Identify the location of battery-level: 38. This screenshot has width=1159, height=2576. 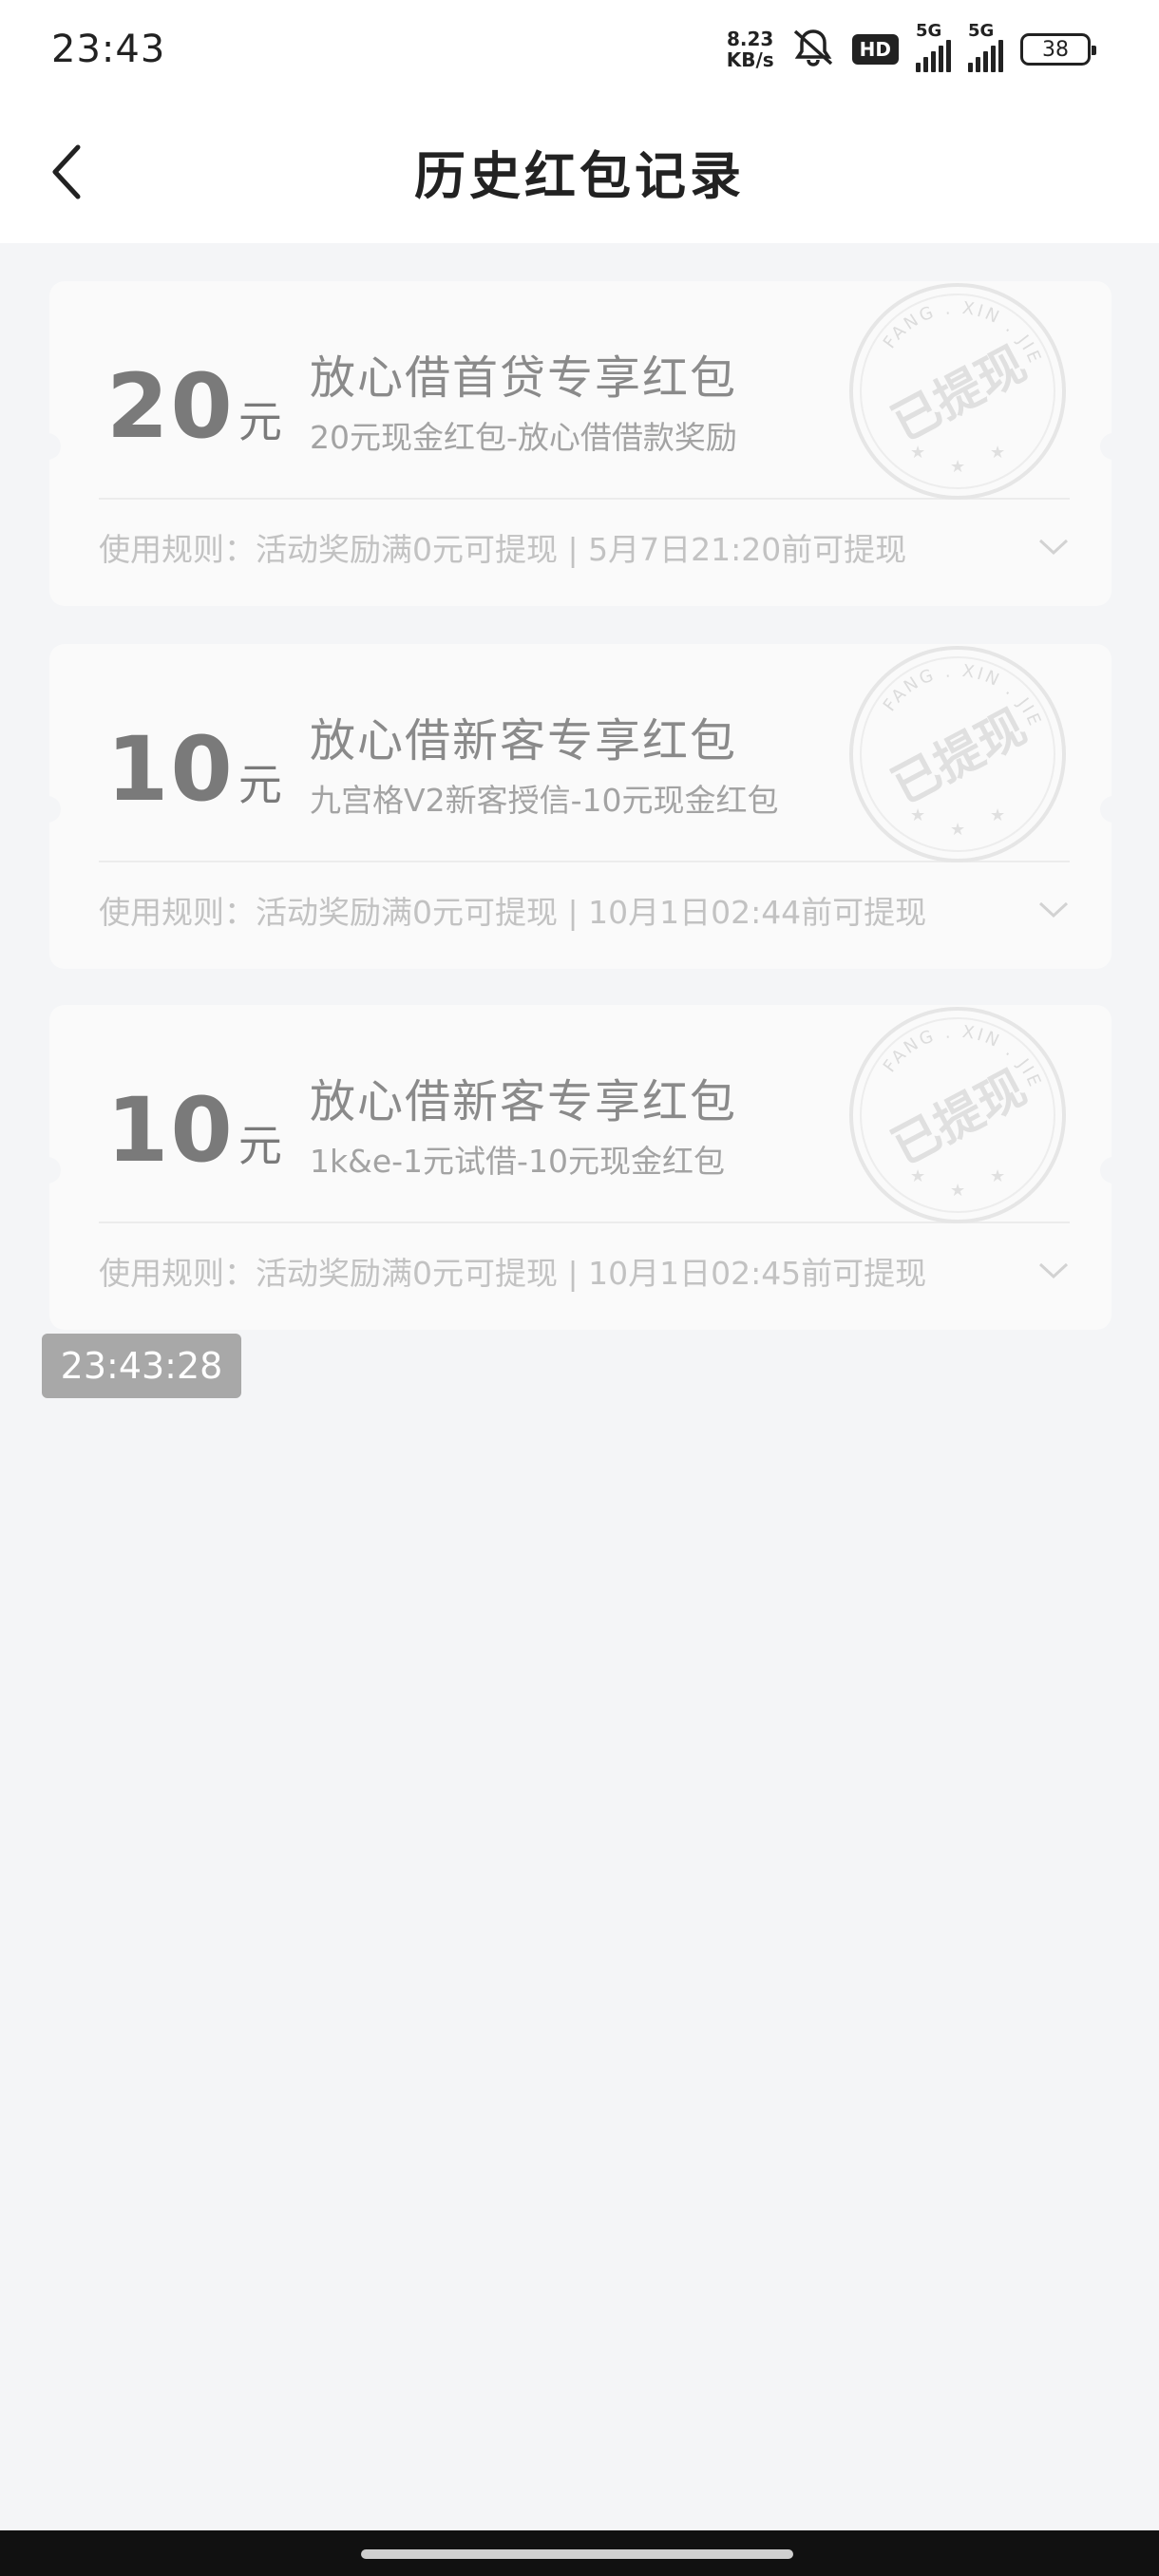
(1055, 49).